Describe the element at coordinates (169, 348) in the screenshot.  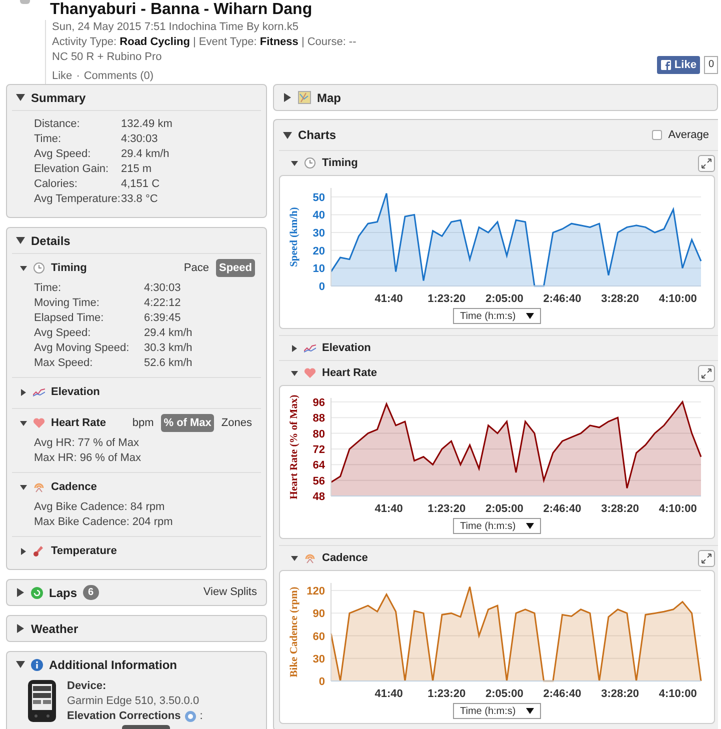
I see `stat-value: 30.3 km/h` at that location.